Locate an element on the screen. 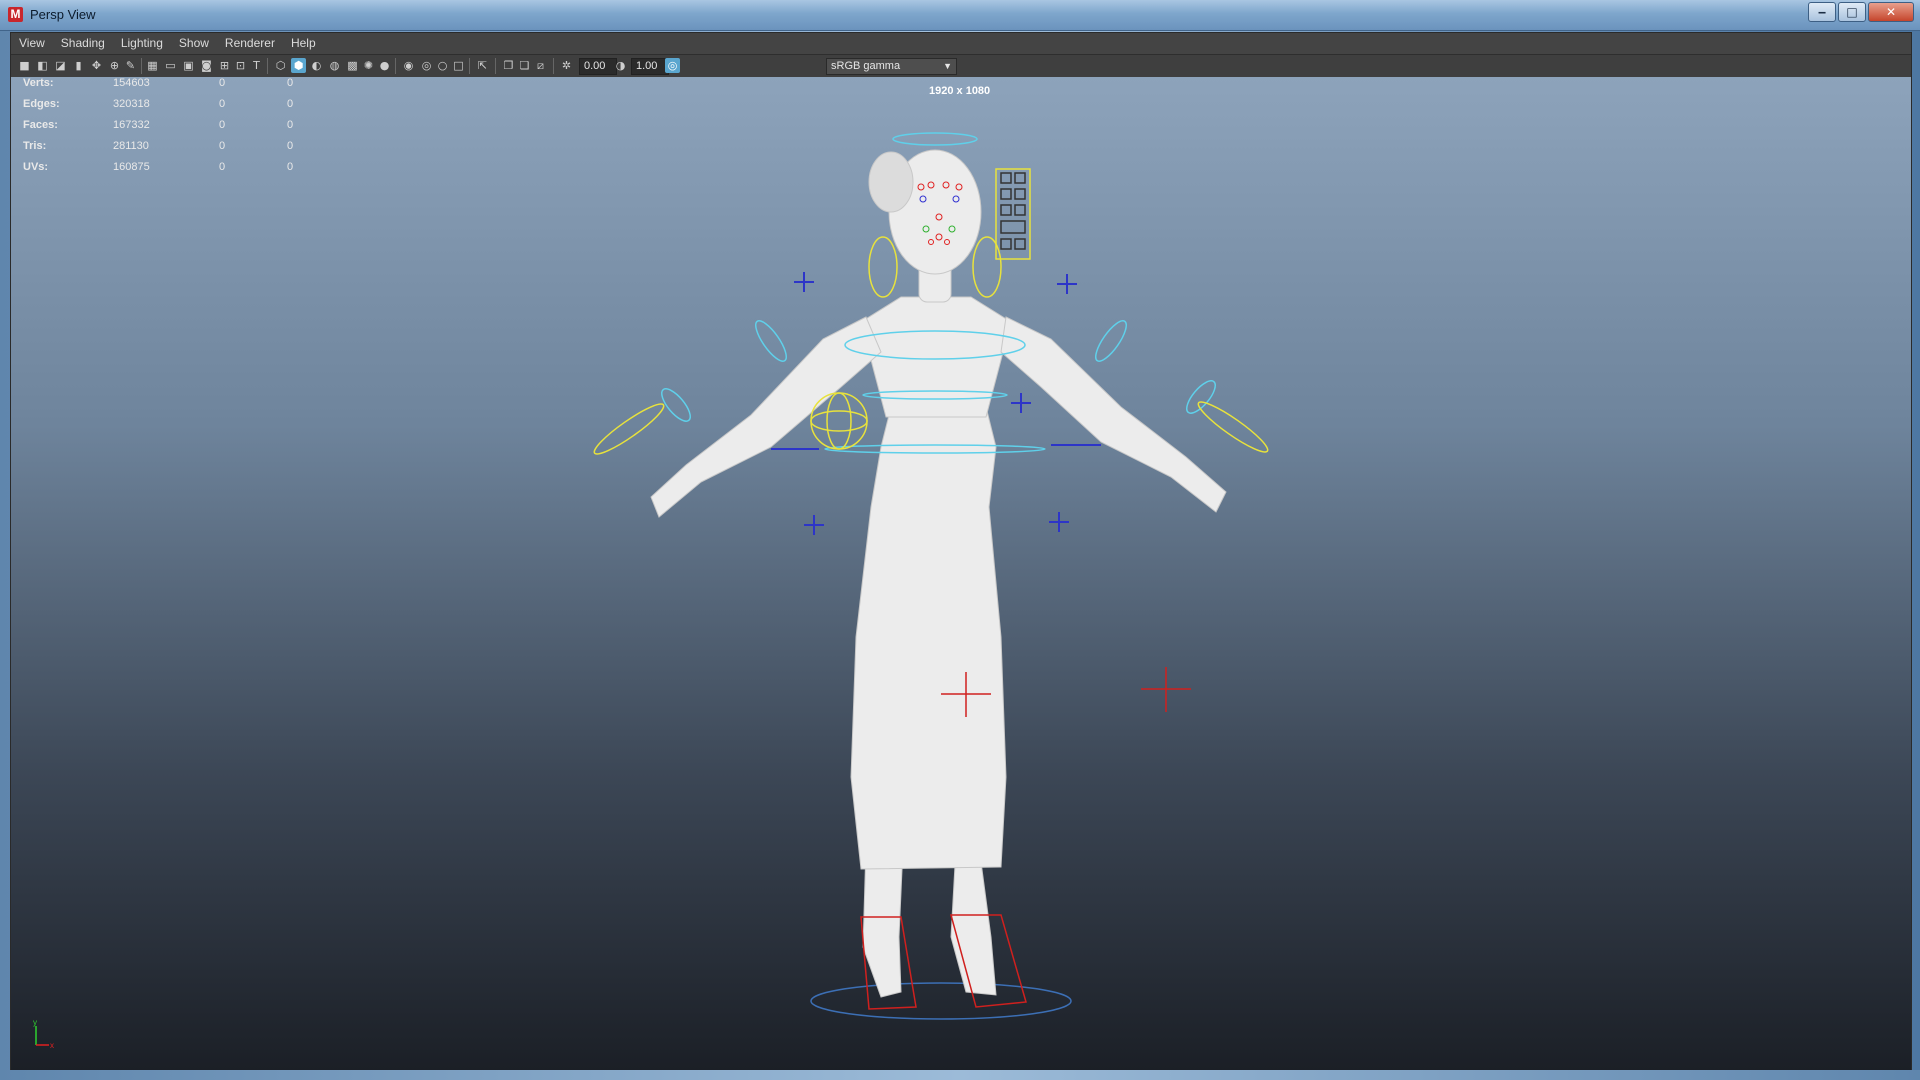 The image size is (1920, 1080). anti-aliasing-icon: ◎ is located at coordinates (426, 65).